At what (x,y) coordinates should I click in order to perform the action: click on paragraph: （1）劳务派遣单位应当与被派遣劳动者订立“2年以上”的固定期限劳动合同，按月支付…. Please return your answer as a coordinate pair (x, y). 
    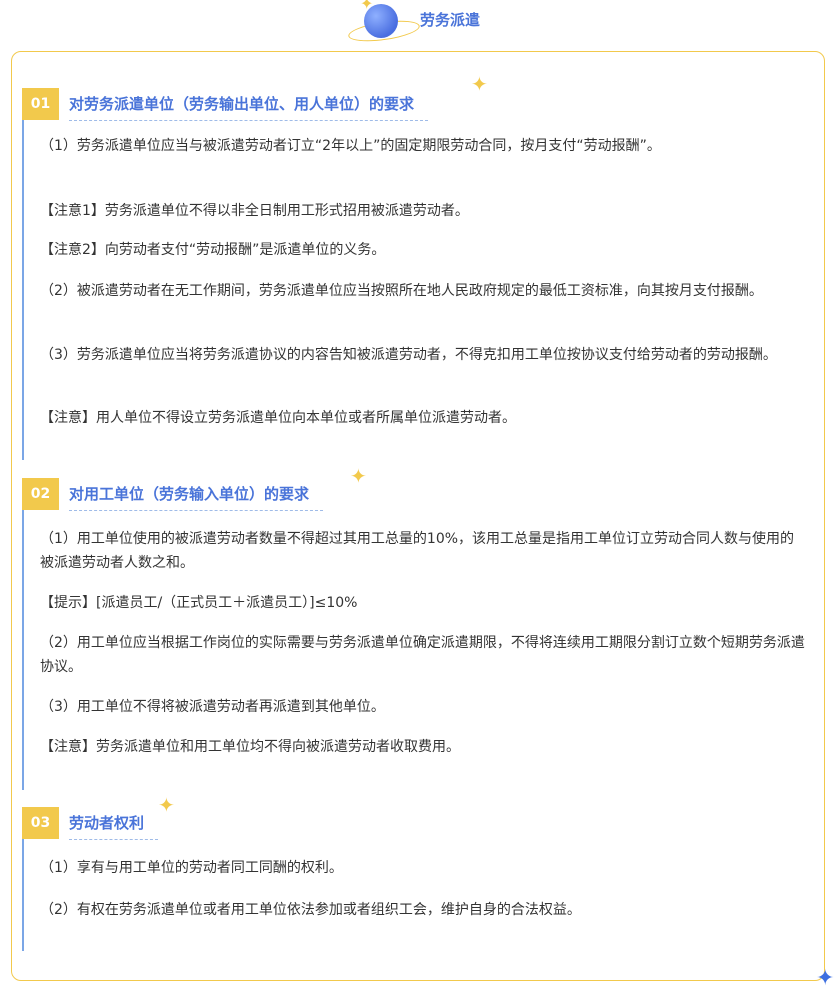
    Looking at the image, I should click on (350, 146).